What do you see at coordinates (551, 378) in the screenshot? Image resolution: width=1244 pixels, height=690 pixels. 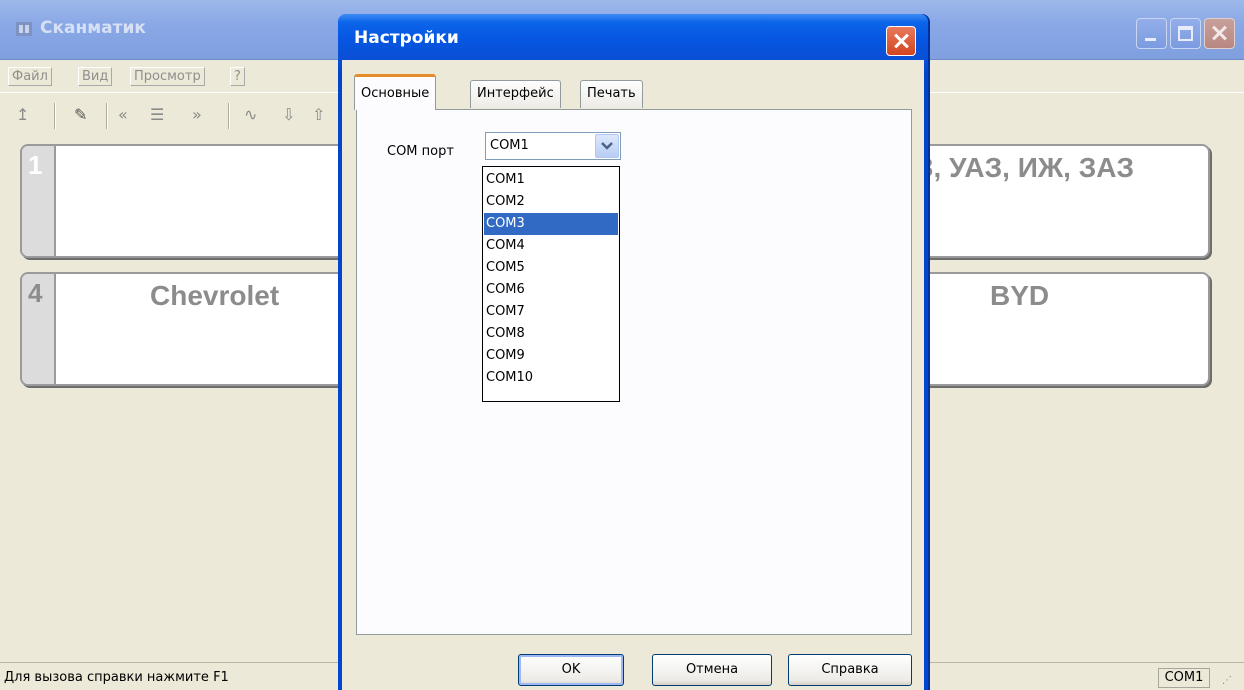 I see `dropdown-option: COM10` at bounding box center [551, 378].